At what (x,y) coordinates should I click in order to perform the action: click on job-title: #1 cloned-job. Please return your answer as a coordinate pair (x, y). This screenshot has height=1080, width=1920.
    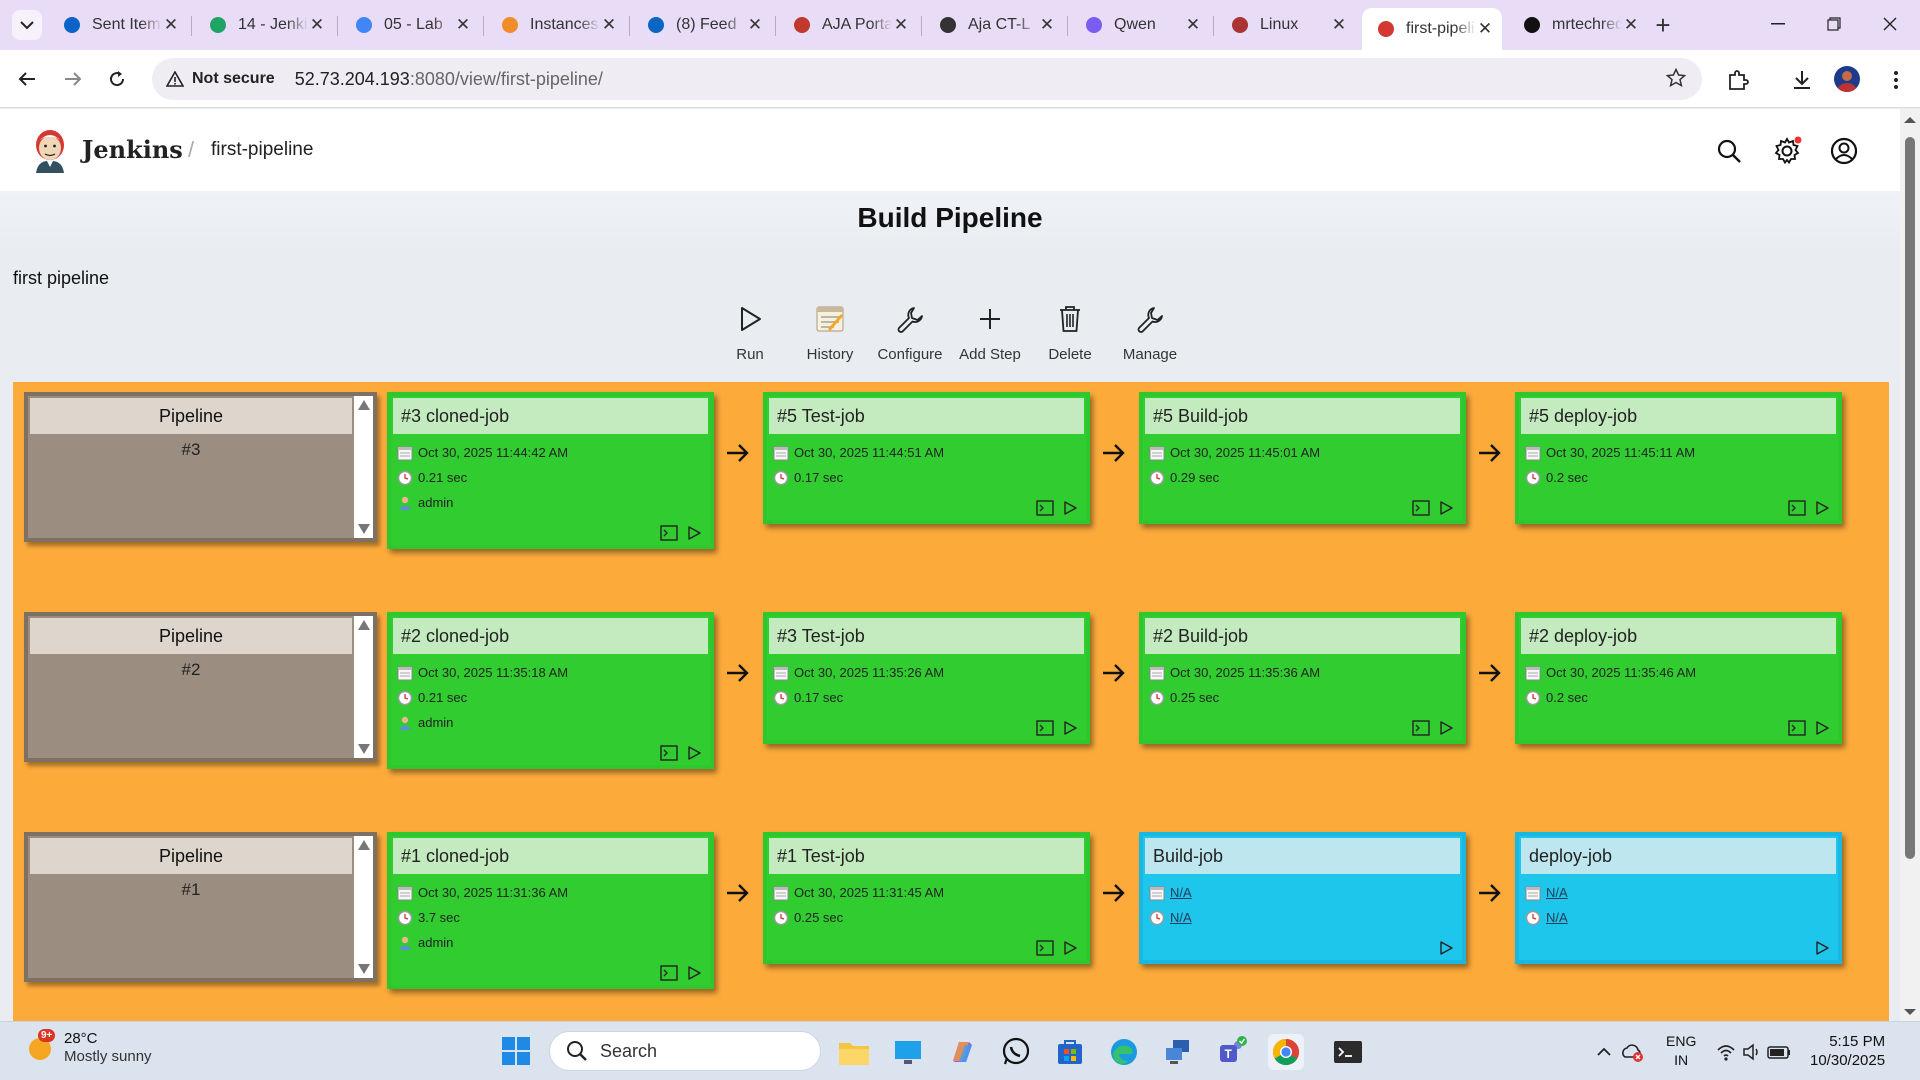
    Looking at the image, I should click on (550, 856).